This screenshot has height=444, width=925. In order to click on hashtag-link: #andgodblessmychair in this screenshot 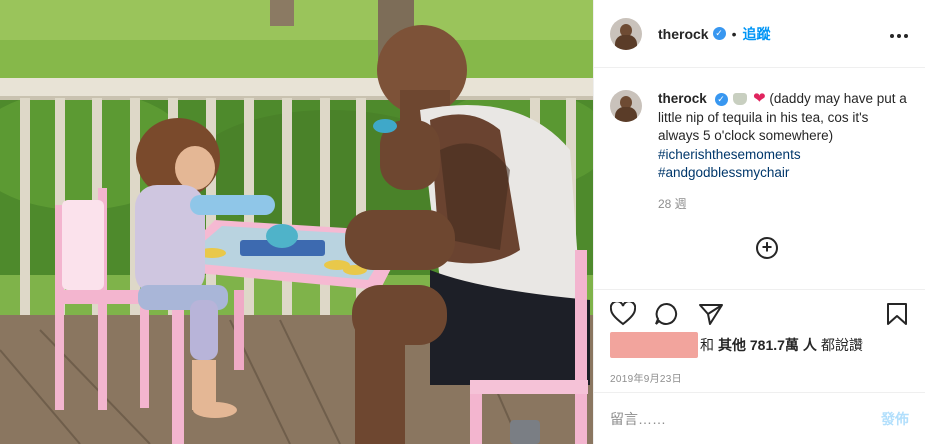, I will do `click(783, 173)`.